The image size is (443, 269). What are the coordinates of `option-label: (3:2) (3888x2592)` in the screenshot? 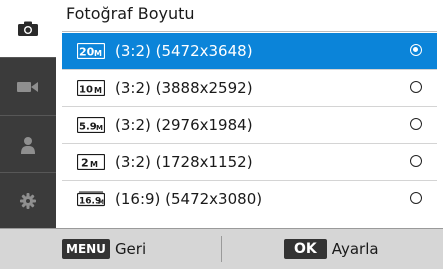 It's located at (184, 88).